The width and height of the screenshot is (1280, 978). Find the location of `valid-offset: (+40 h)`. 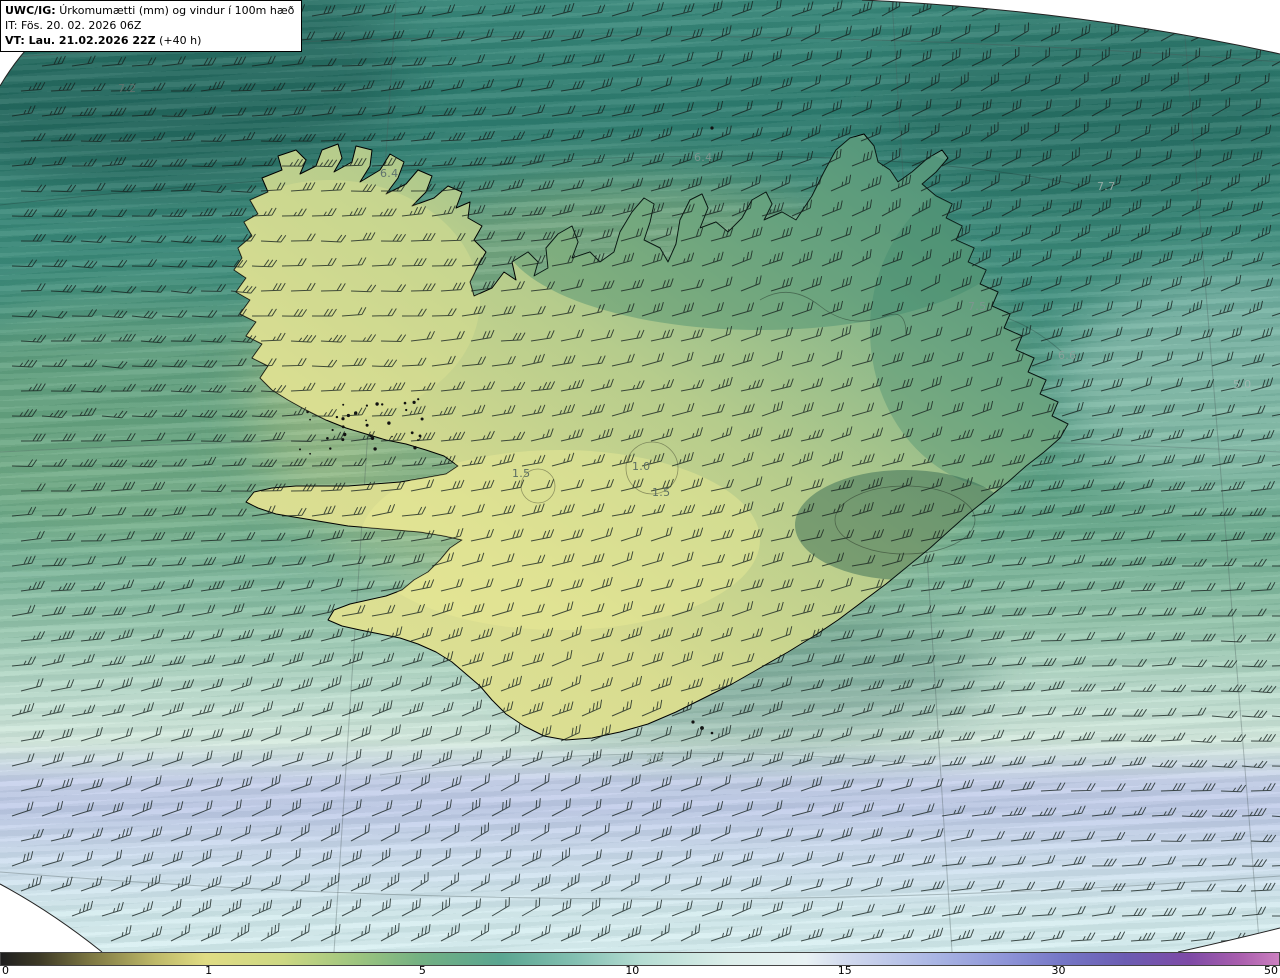

valid-offset: (+40 h) is located at coordinates (178, 40).